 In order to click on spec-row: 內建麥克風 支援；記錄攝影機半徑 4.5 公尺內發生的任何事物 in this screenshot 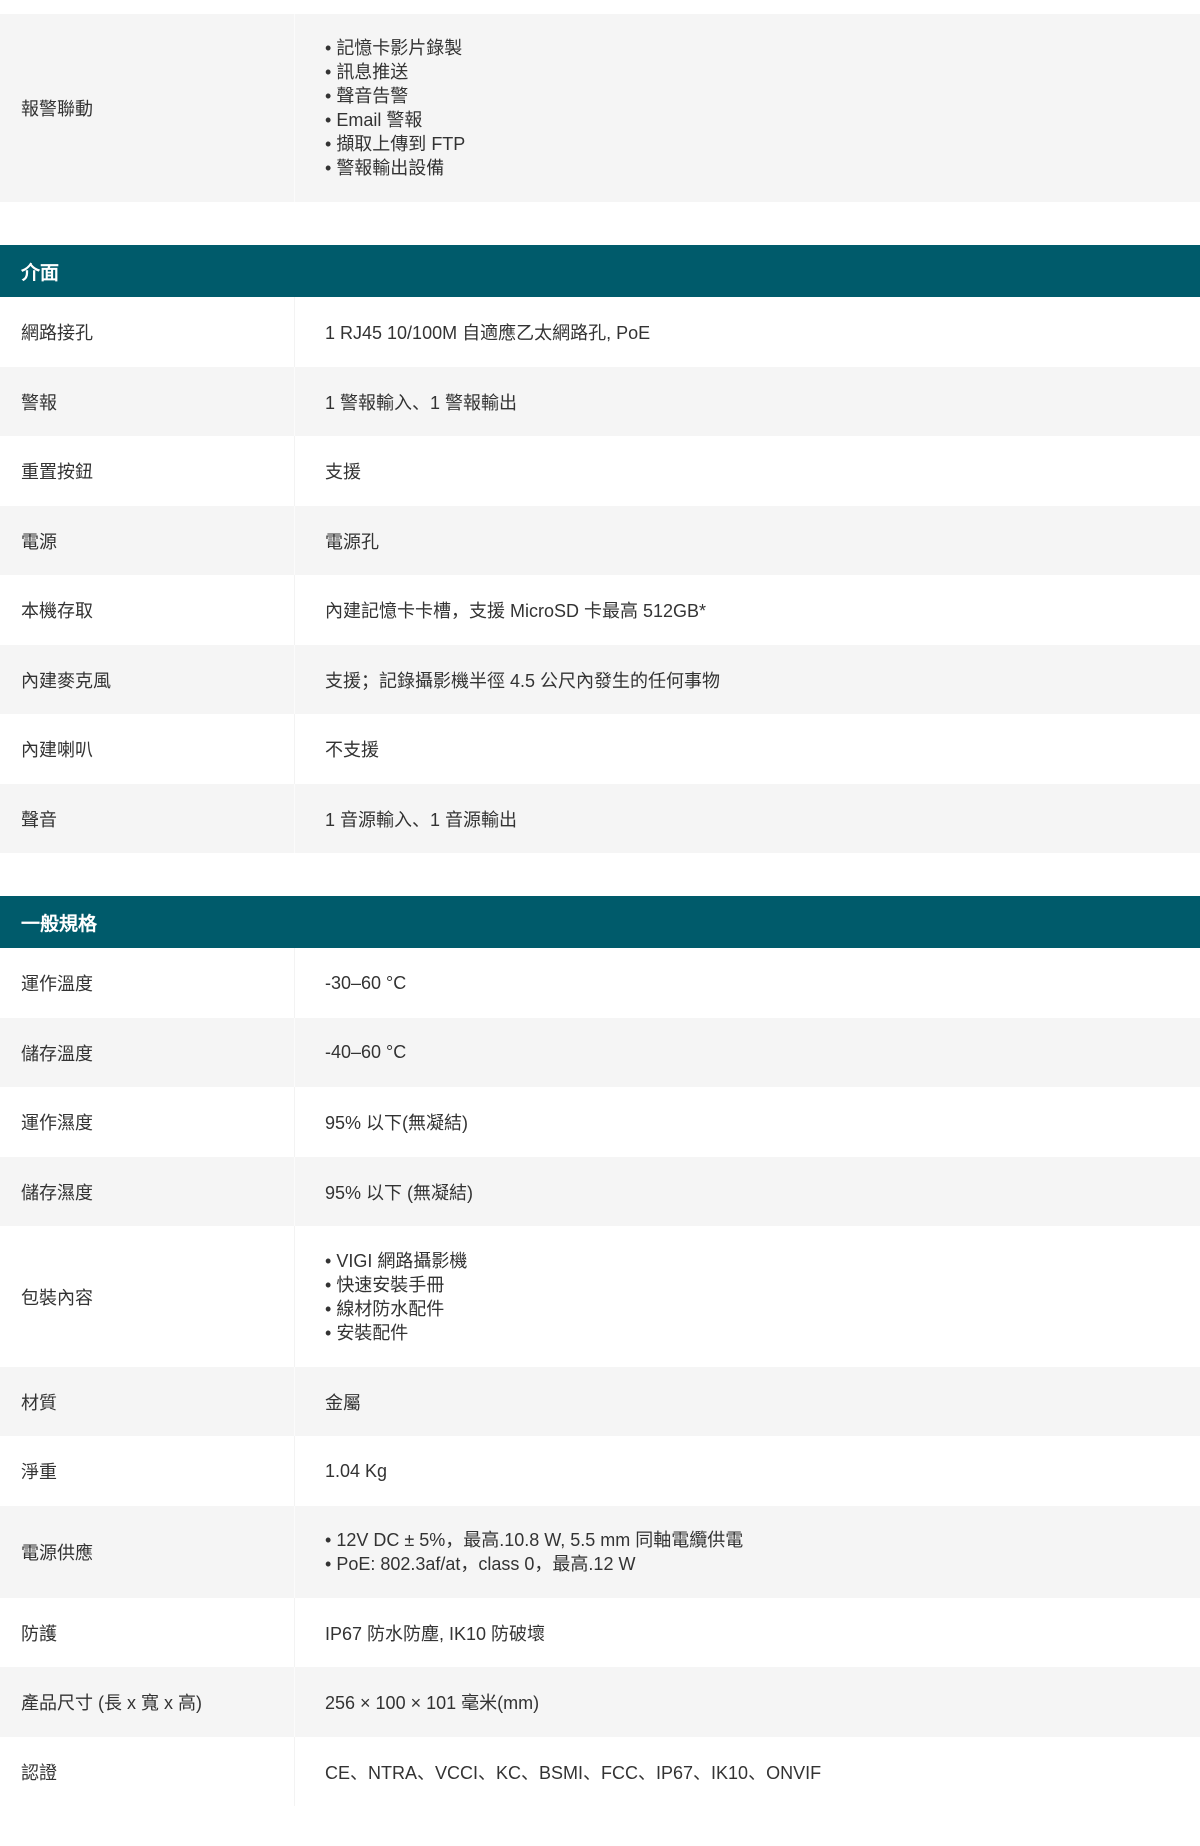, I will do `click(600, 679)`.